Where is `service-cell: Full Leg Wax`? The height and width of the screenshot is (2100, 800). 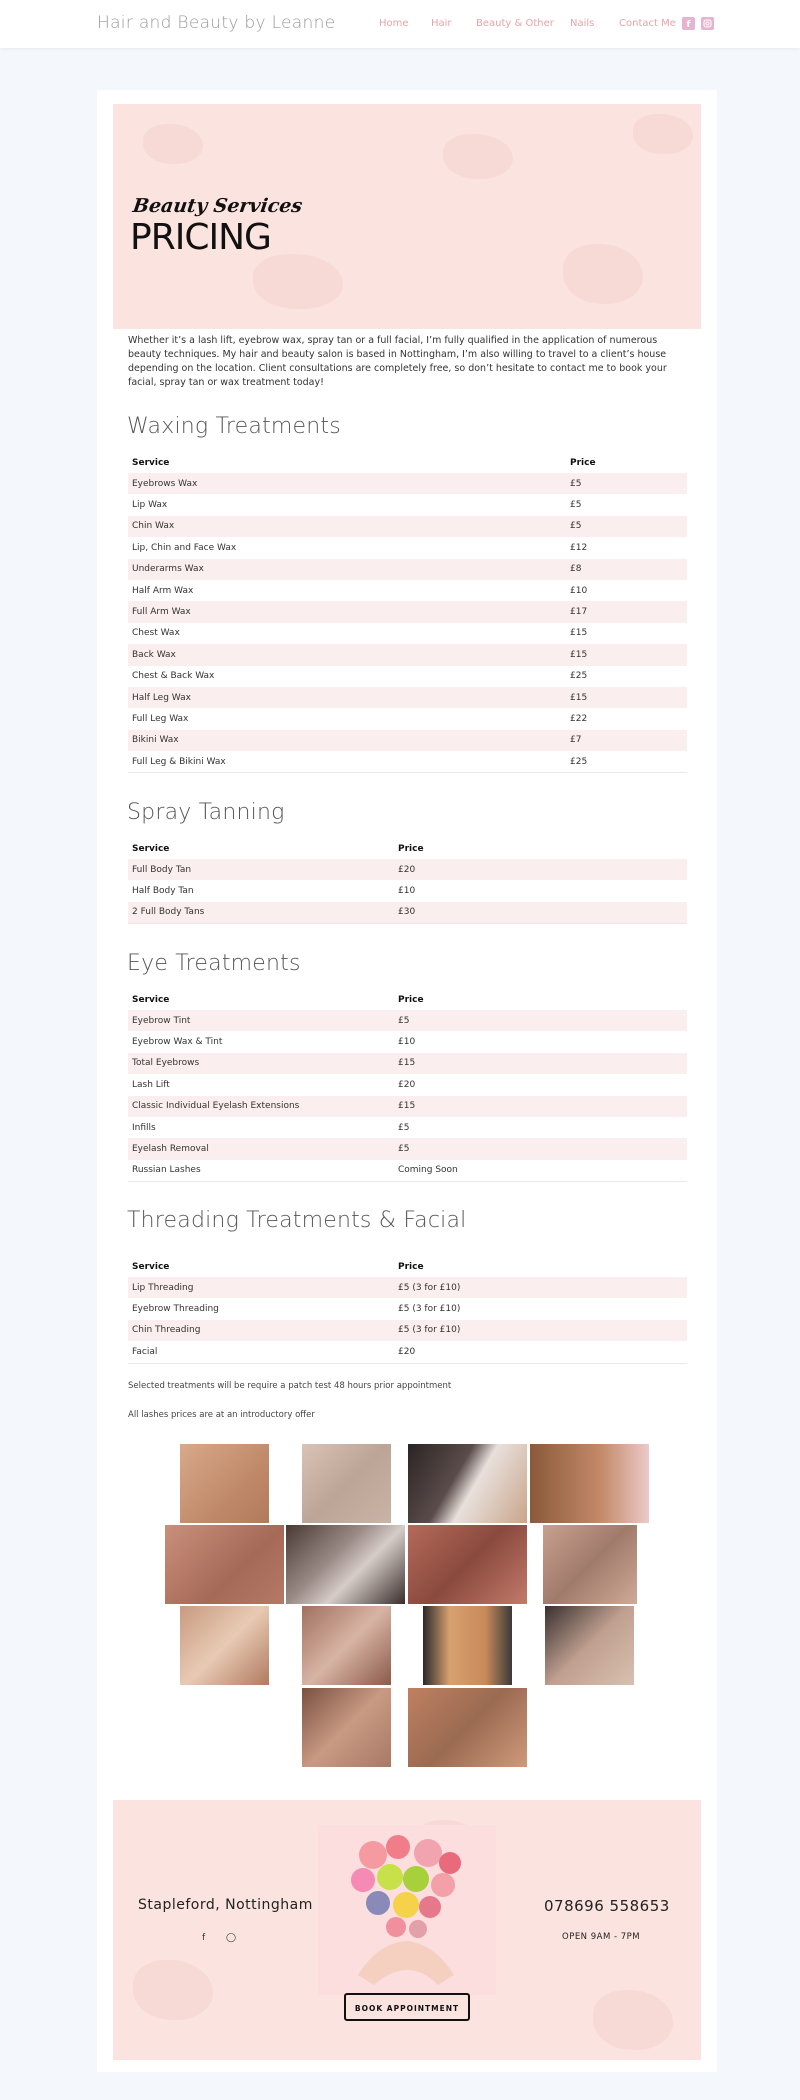
service-cell: Full Leg Wax is located at coordinates (160, 718).